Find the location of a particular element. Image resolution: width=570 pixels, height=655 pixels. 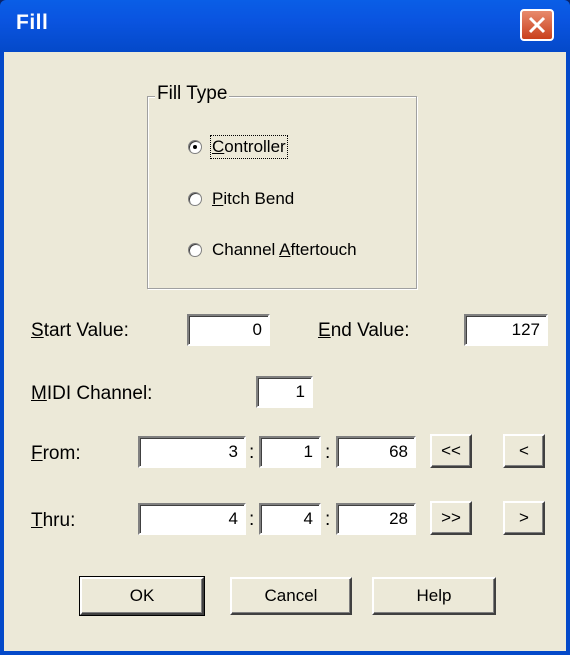

start-value-field: 0 is located at coordinates (228, 330).